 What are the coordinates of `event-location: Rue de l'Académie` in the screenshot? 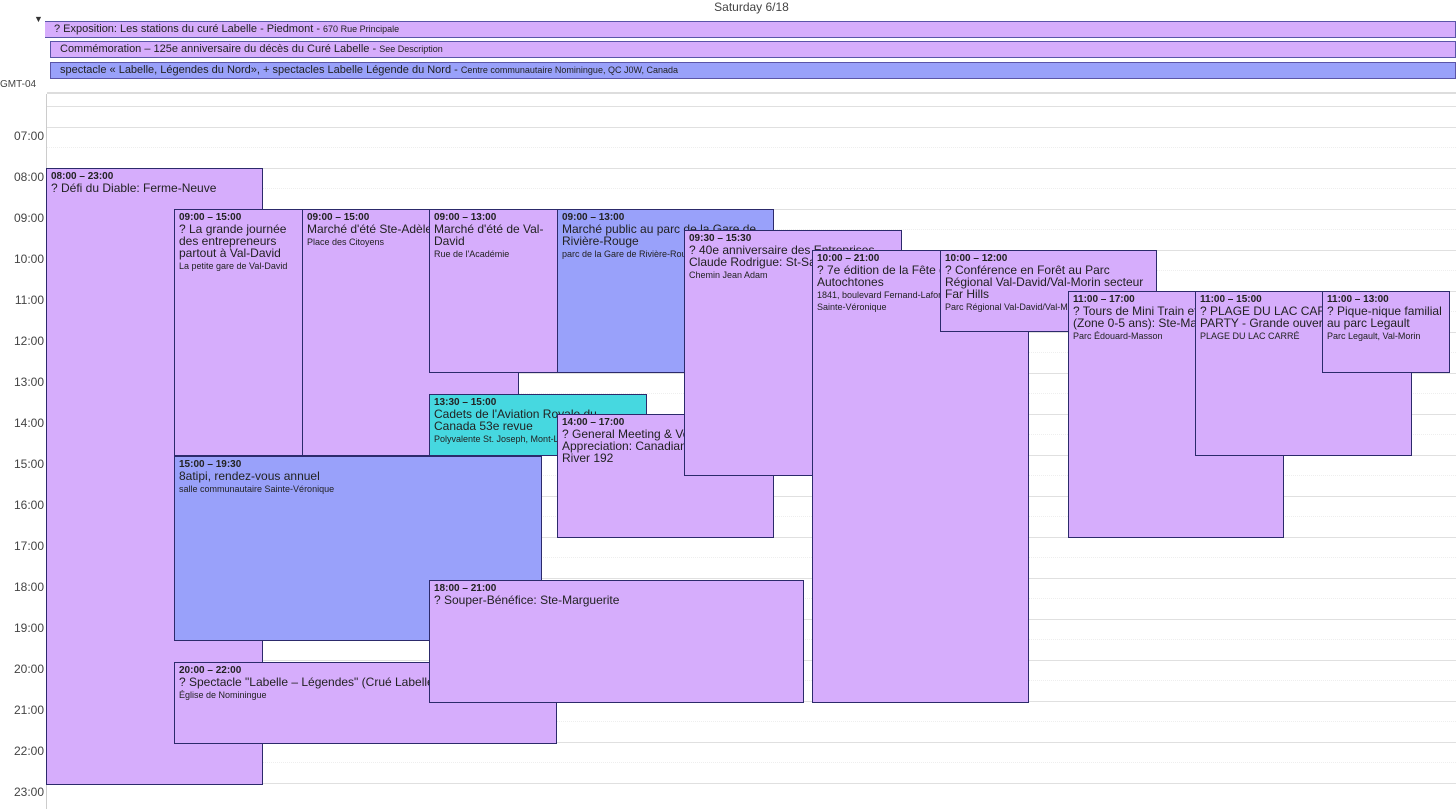 It's located at (472, 254).